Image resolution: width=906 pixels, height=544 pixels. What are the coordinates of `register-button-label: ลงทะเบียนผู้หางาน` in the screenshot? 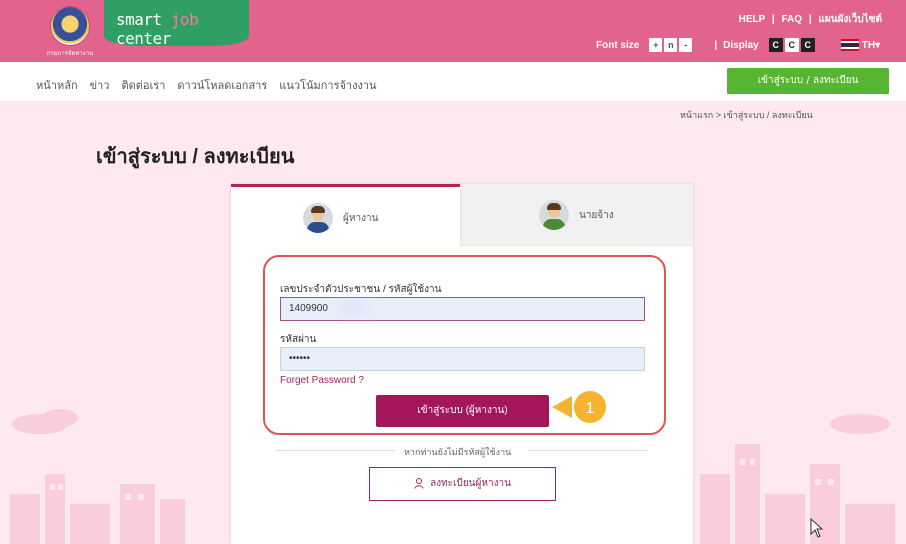 It's located at (470, 483).